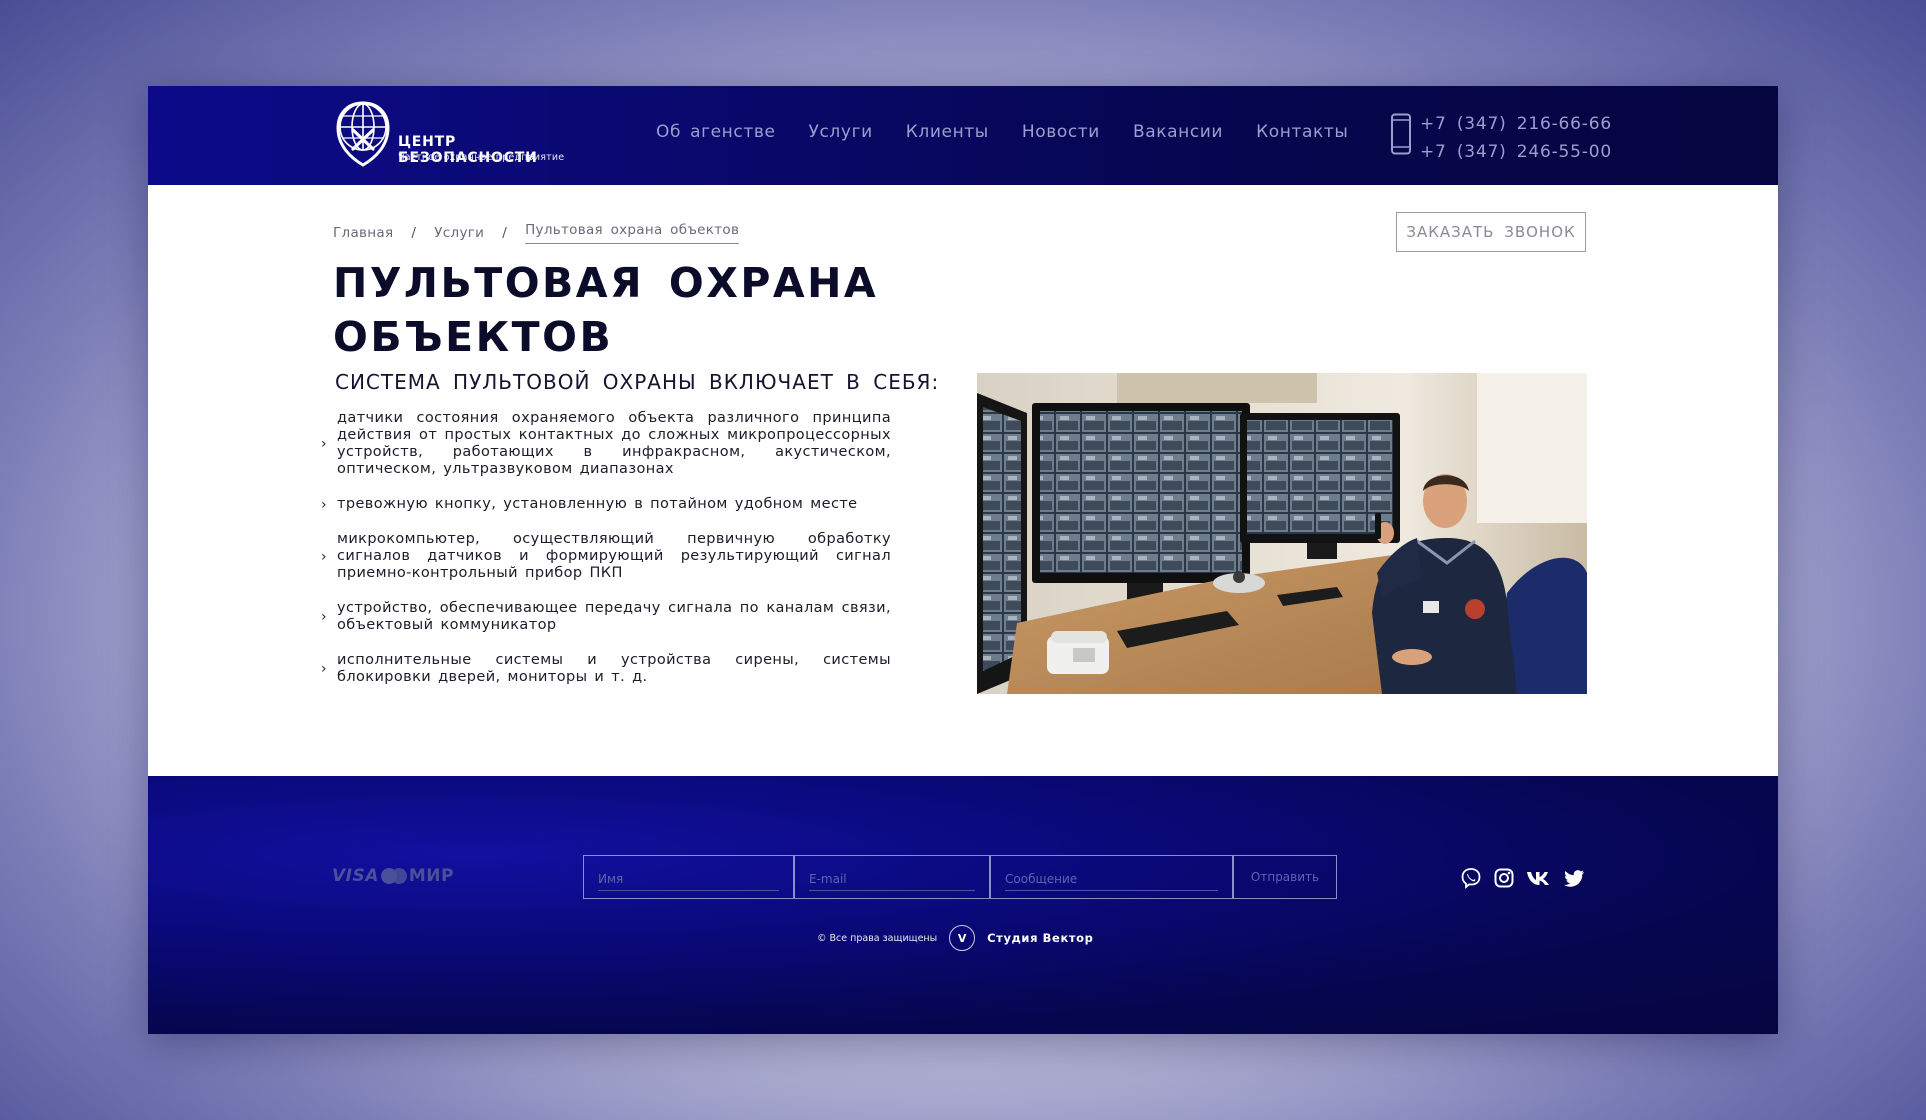 The width and height of the screenshot is (1926, 1120). I want to click on nav-item-vacancies: Вакансии, so click(1178, 132).